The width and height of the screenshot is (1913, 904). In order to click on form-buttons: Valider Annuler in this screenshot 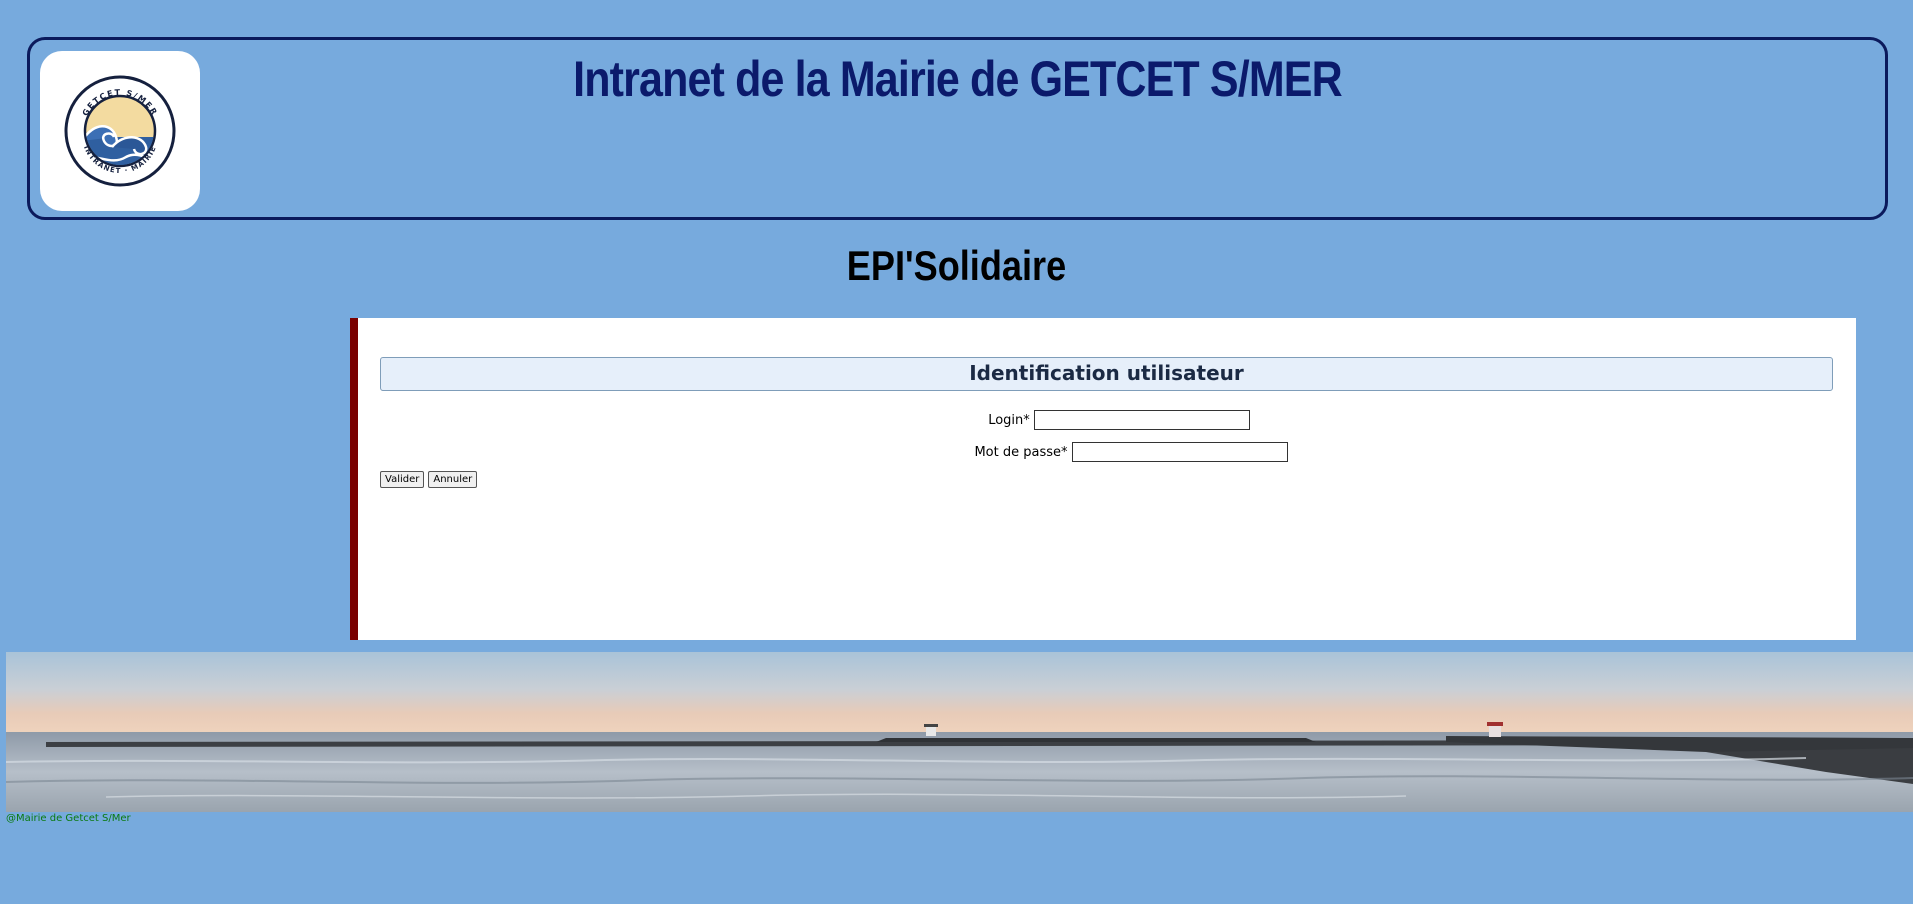, I will do `click(429, 479)`.